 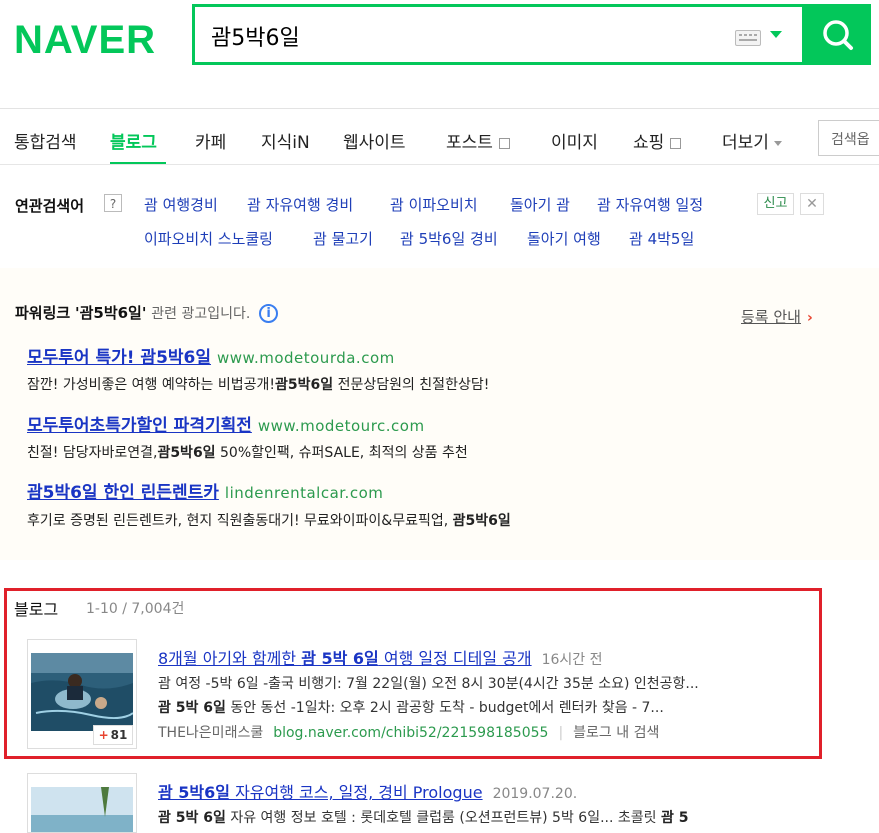 I want to click on search-tabs: 통합검색 블로그 카페 지식iN 웹사이트 포스트 이미지 쇼핑 더보기, so click(x=439, y=141).